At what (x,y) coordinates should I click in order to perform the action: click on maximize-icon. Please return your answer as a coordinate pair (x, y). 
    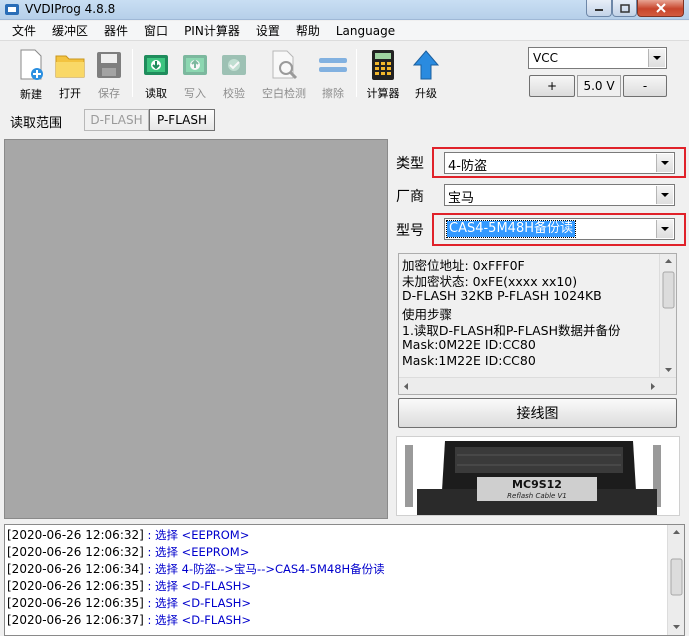
    Looking at the image, I should click on (624, 8).